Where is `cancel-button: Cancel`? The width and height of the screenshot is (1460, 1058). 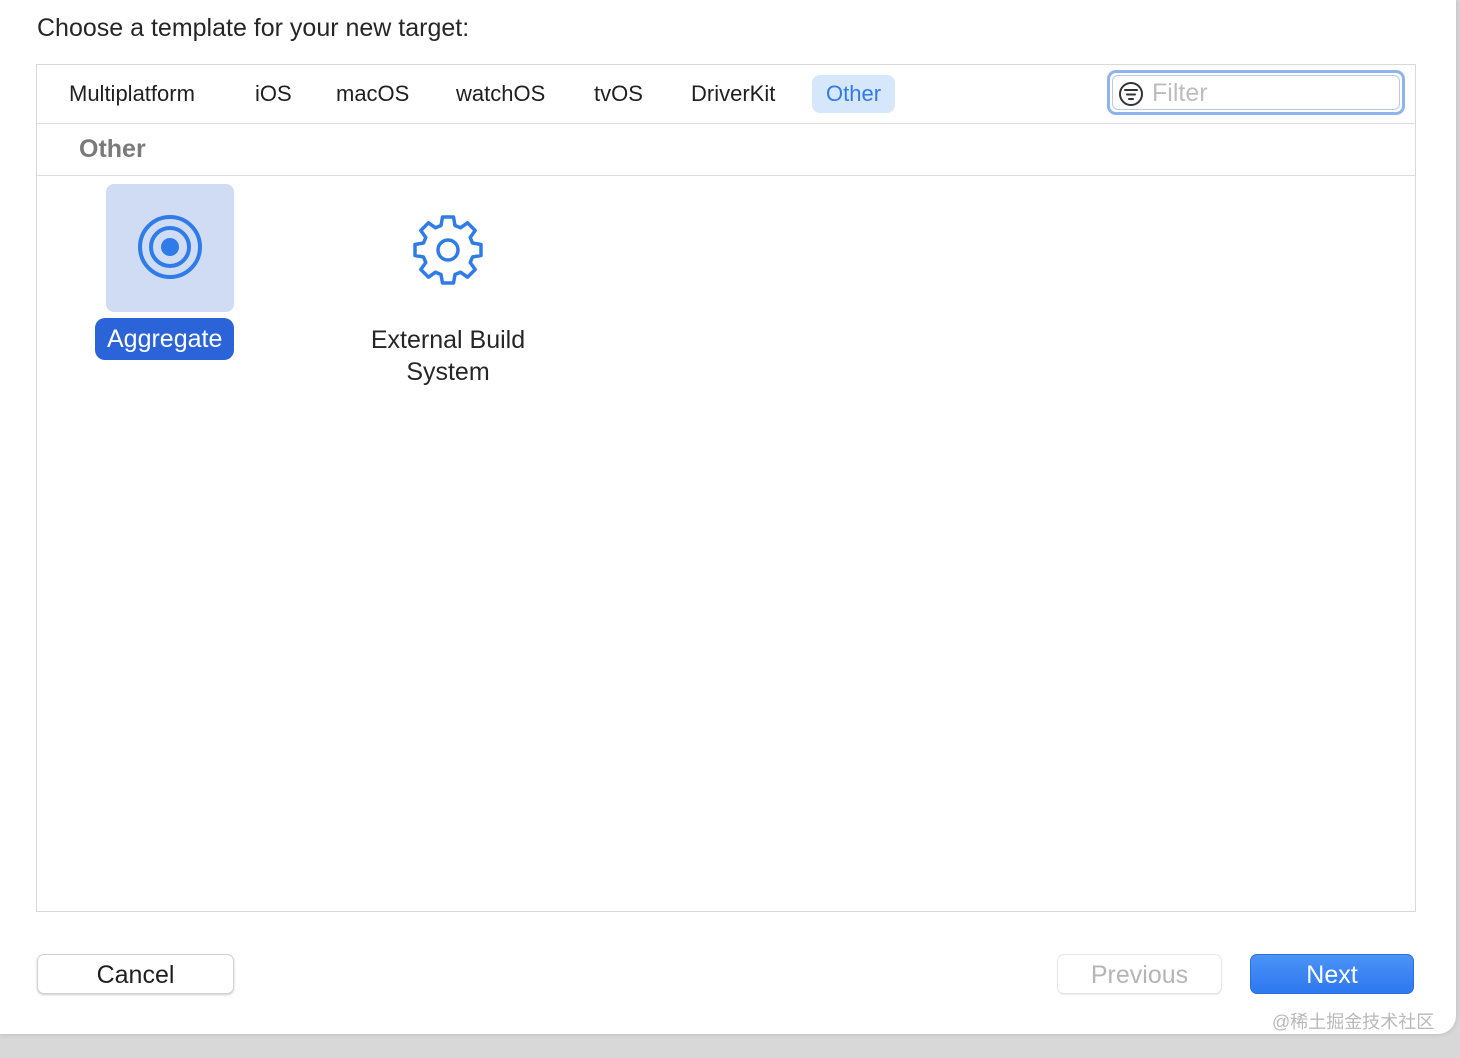
cancel-button: Cancel is located at coordinates (135, 974).